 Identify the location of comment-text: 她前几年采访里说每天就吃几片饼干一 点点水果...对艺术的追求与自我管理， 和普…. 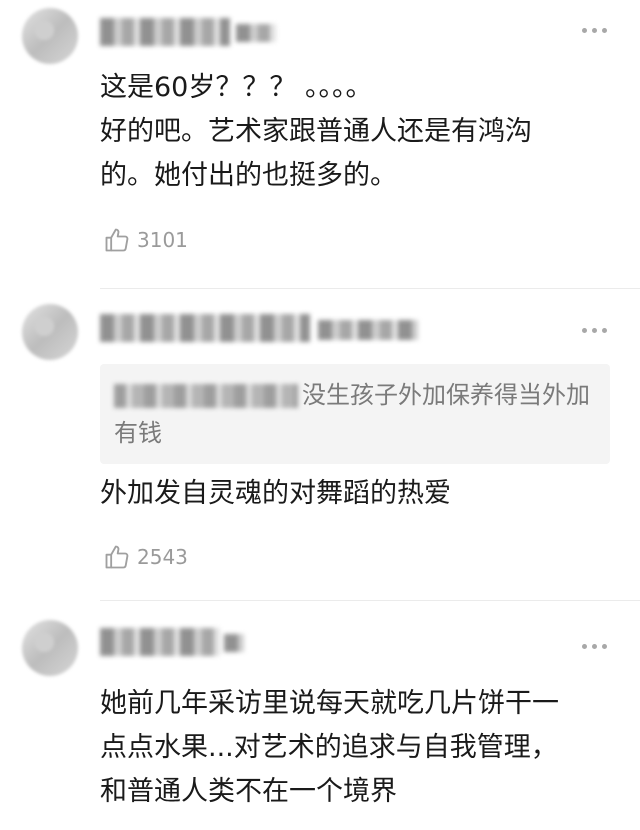
(329, 747).